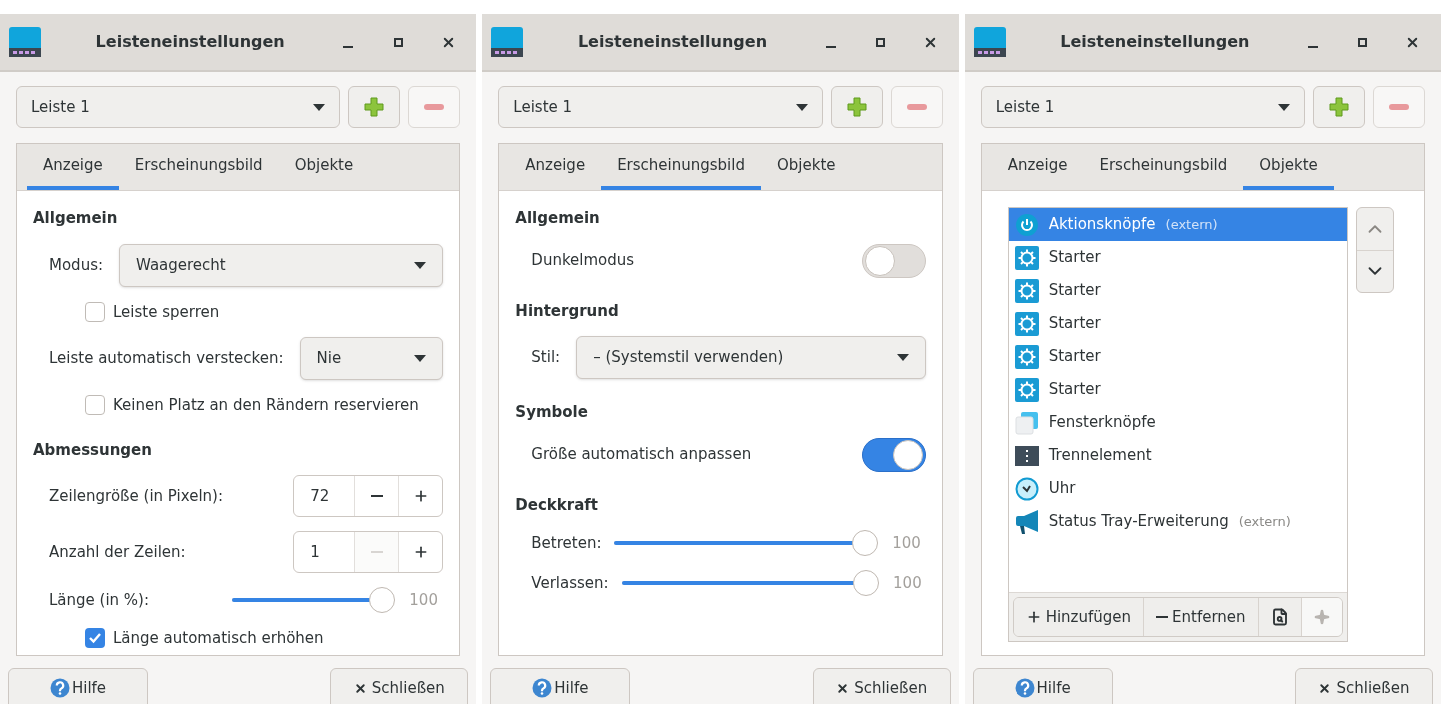  What do you see at coordinates (178, 638) in the screenshot?
I see `checkbox-option: Länge automatisch erhöhen` at bounding box center [178, 638].